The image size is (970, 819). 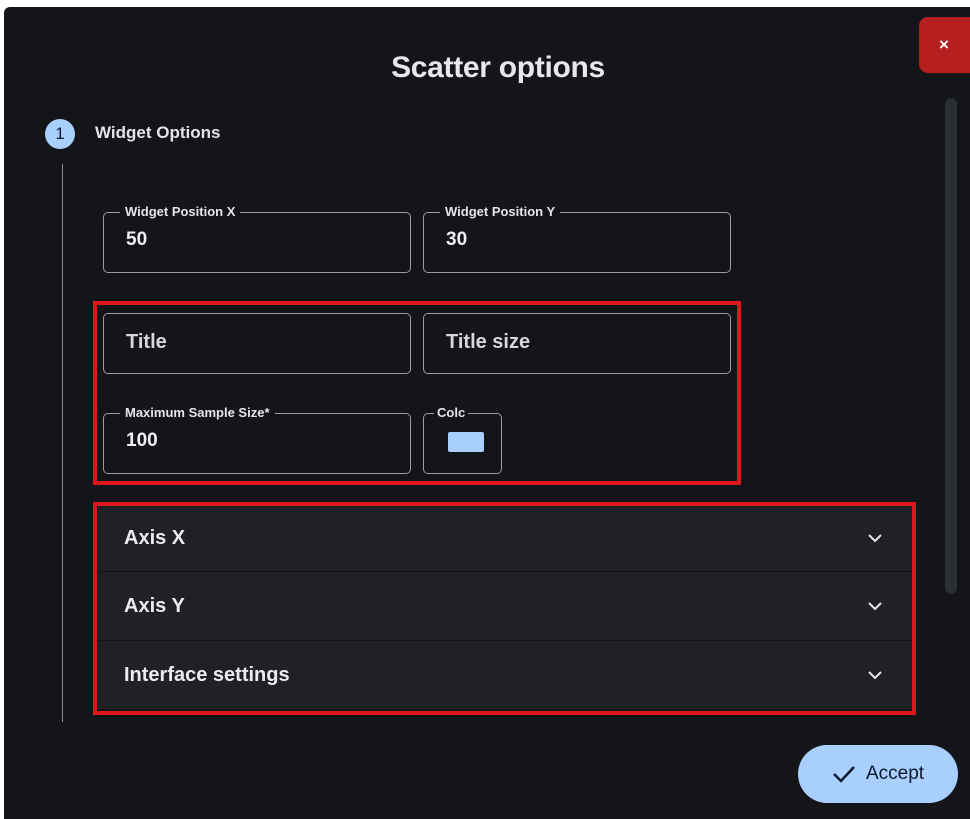 What do you see at coordinates (456, 240) in the screenshot?
I see `widget-position-y-value: 30` at bounding box center [456, 240].